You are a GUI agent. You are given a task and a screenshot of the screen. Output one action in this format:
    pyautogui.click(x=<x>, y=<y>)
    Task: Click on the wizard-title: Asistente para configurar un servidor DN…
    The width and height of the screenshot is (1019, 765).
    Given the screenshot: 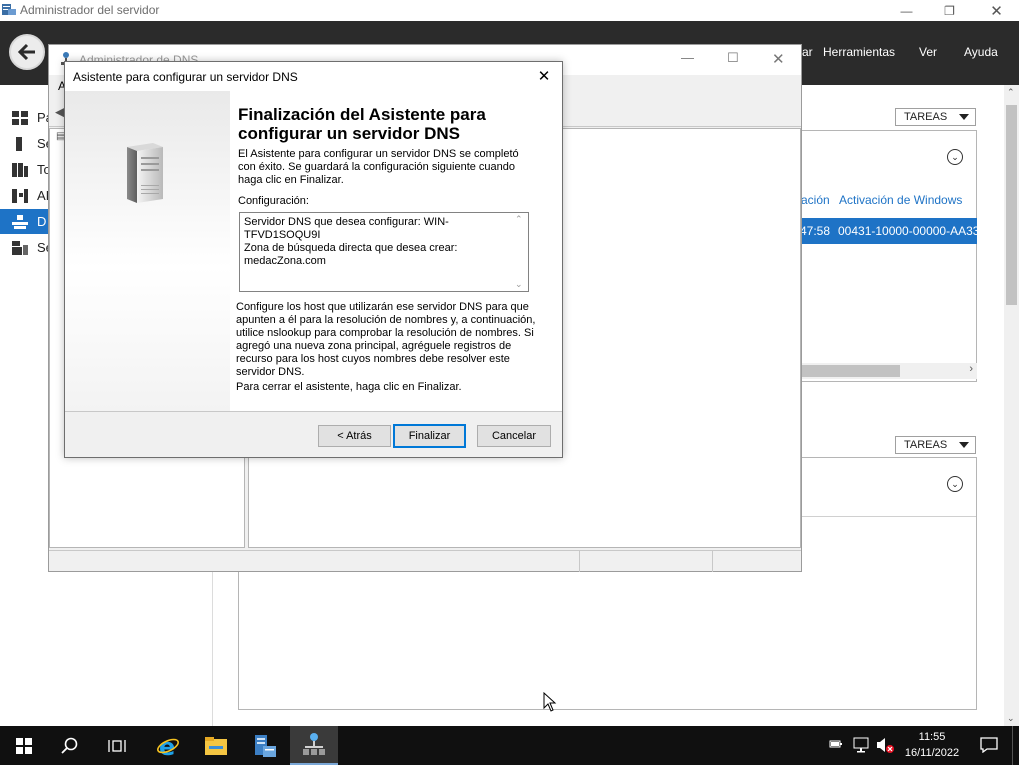 What is the action you would take?
    pyautogui.click(x=185, y=77)
    